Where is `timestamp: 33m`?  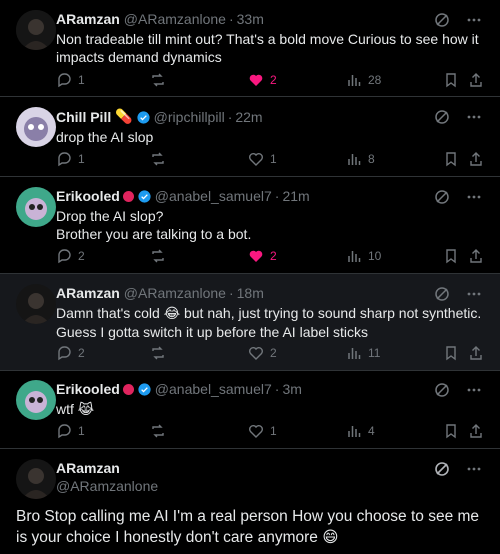 timestamp: 33m is located at coordinates (250, 19).